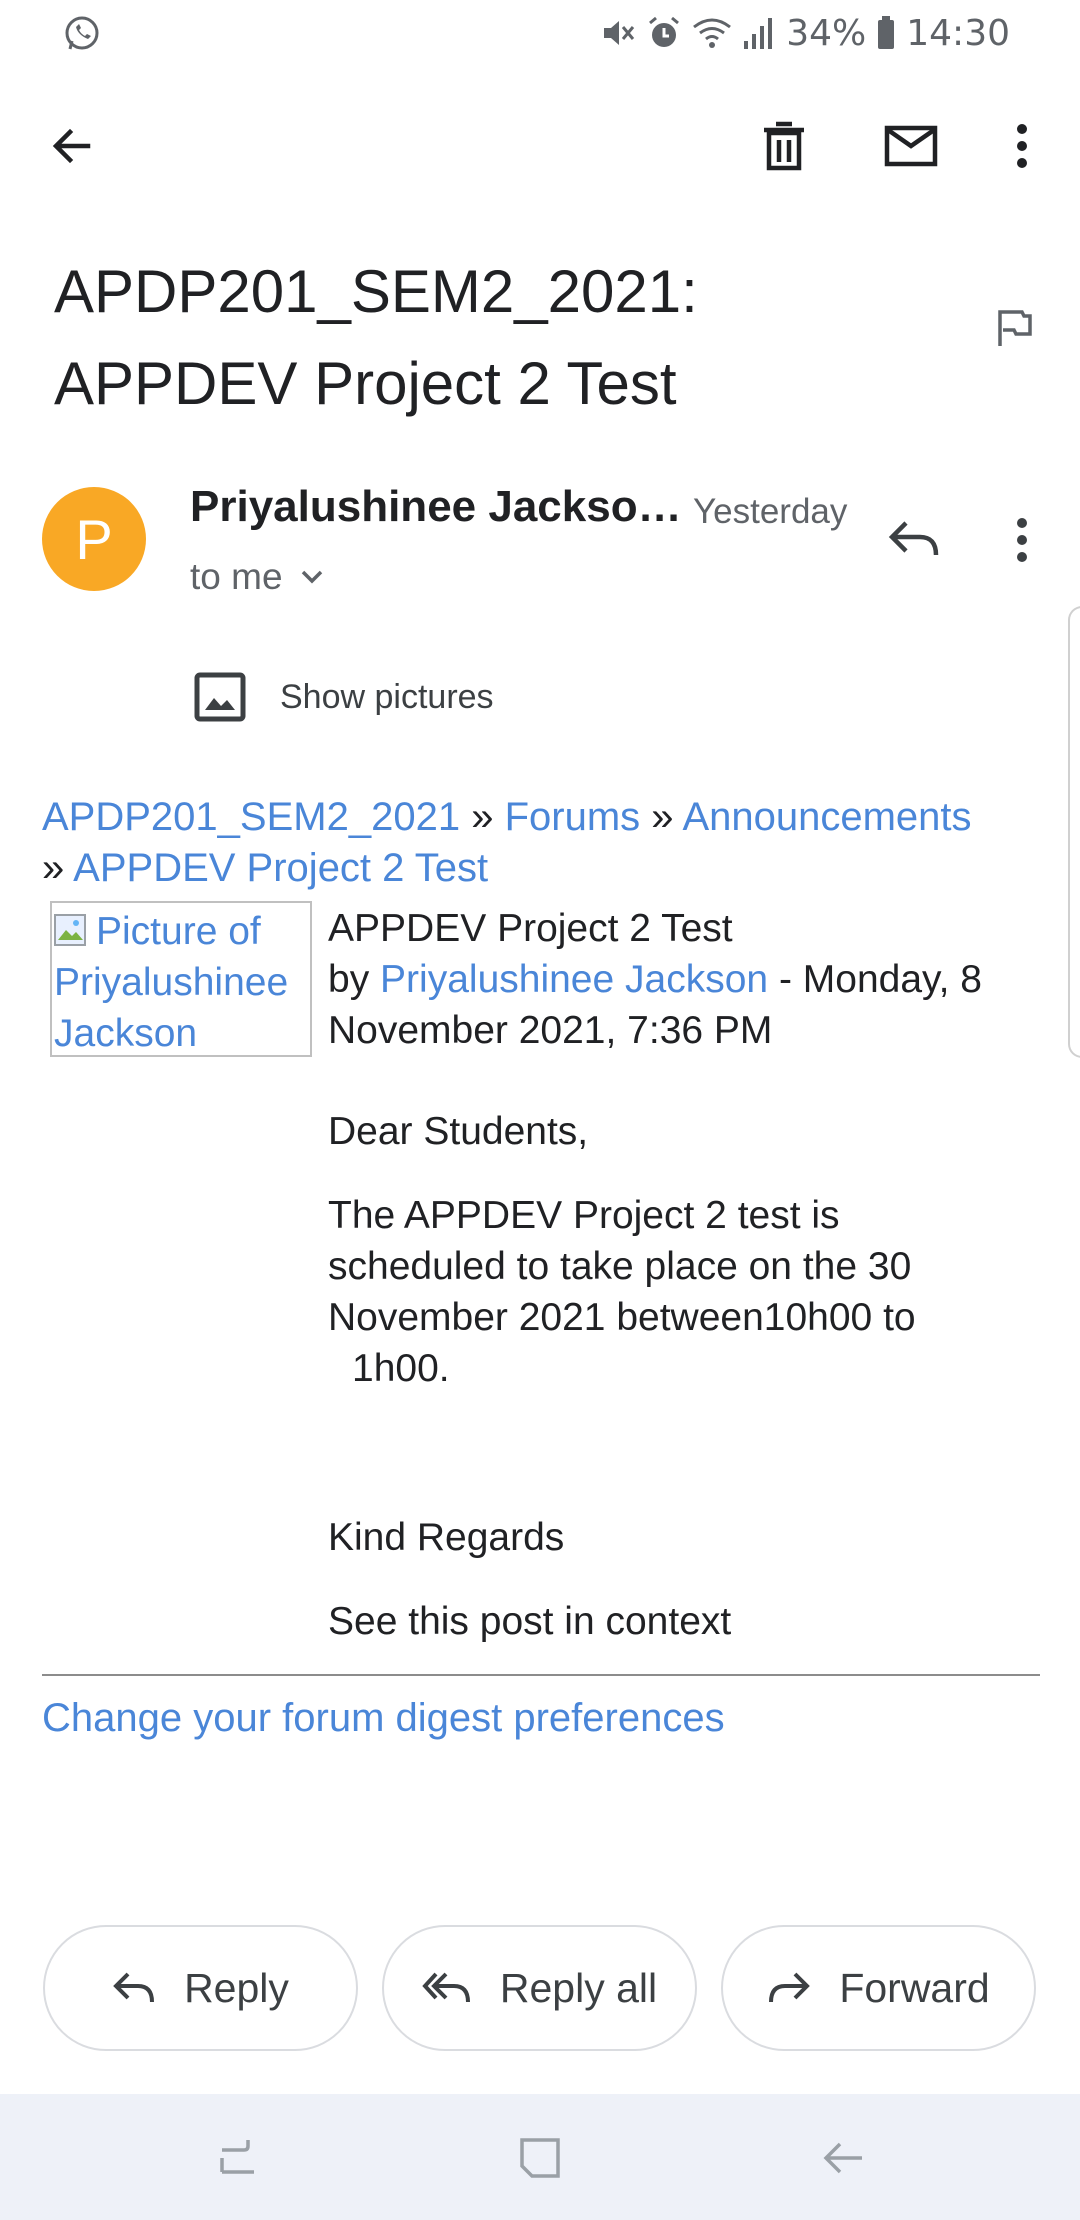  Describe the element at coordinates (74, 928) in the screenshot. I see `broken-image-icon` at that location.